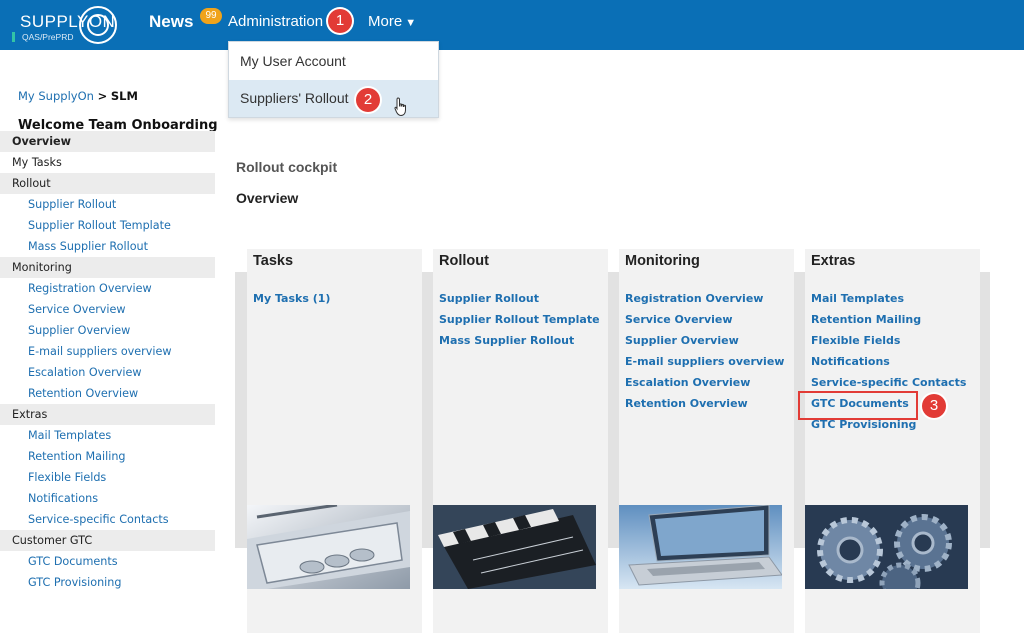  What do you see at coordinates (934, 406) in the screenshot?
I see `step-3-marker: 3` at bounding box center [934, 406].